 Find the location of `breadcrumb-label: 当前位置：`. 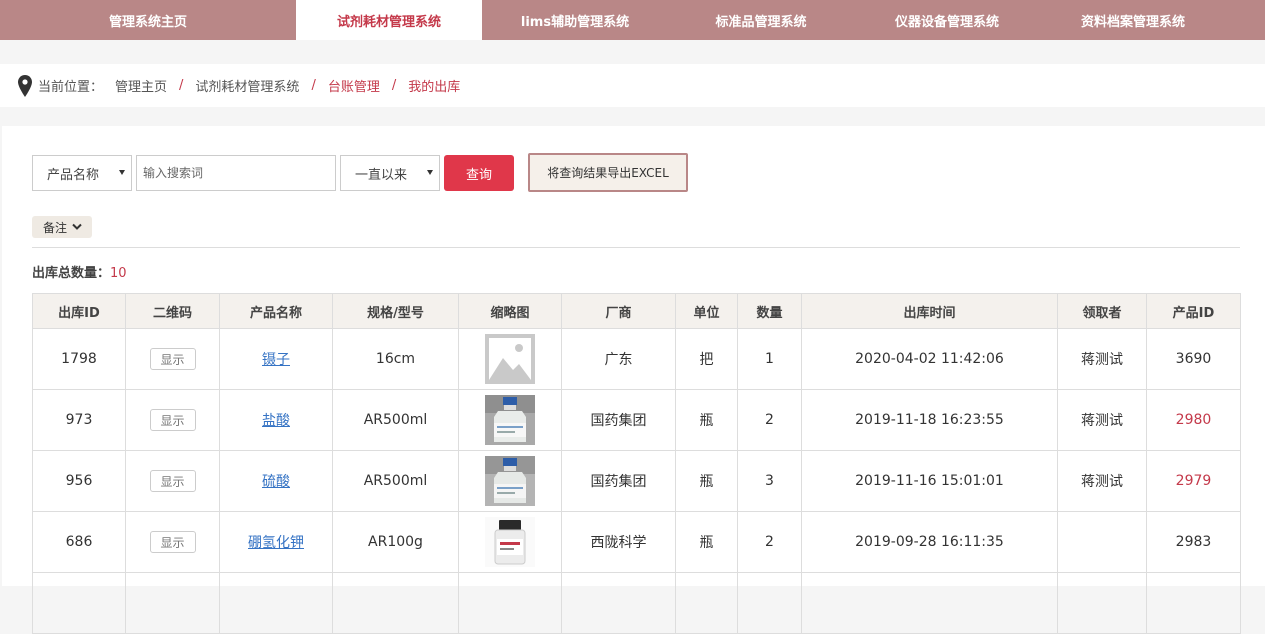

breadcrumb-label: 当前位置： is located at coordinates (71, 87).